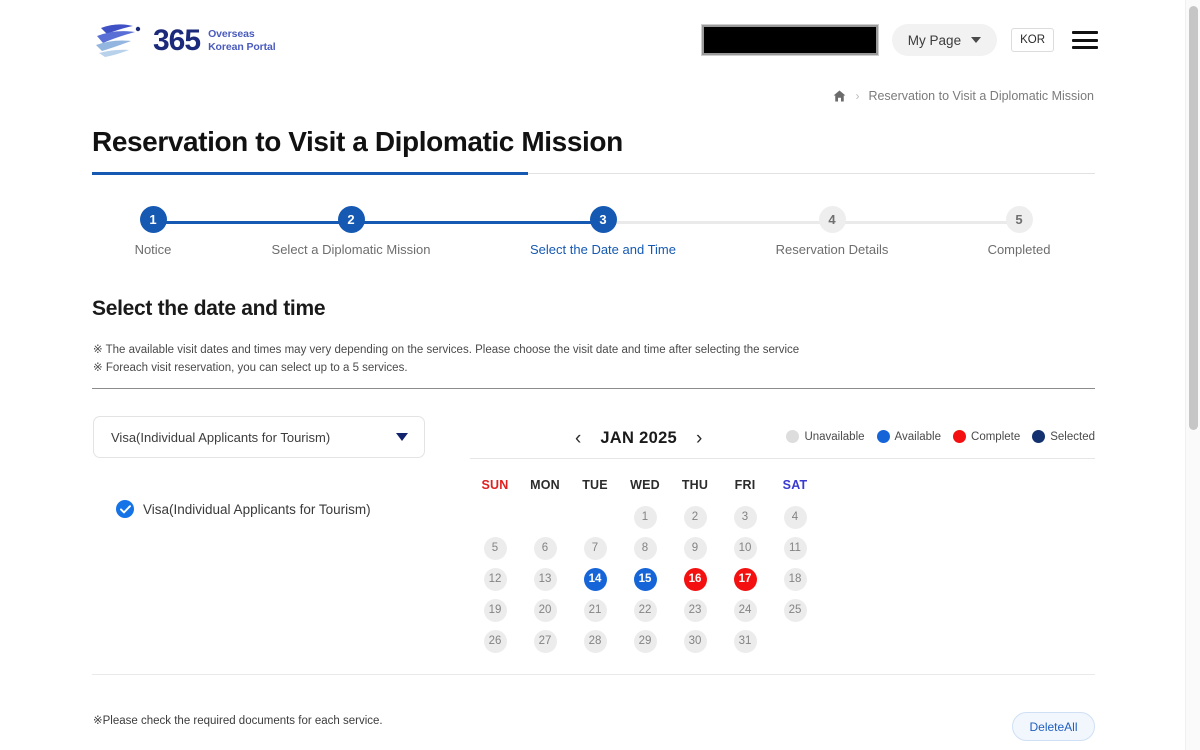  I want to click on calendar-day-cell: 8, so click(645, 548).